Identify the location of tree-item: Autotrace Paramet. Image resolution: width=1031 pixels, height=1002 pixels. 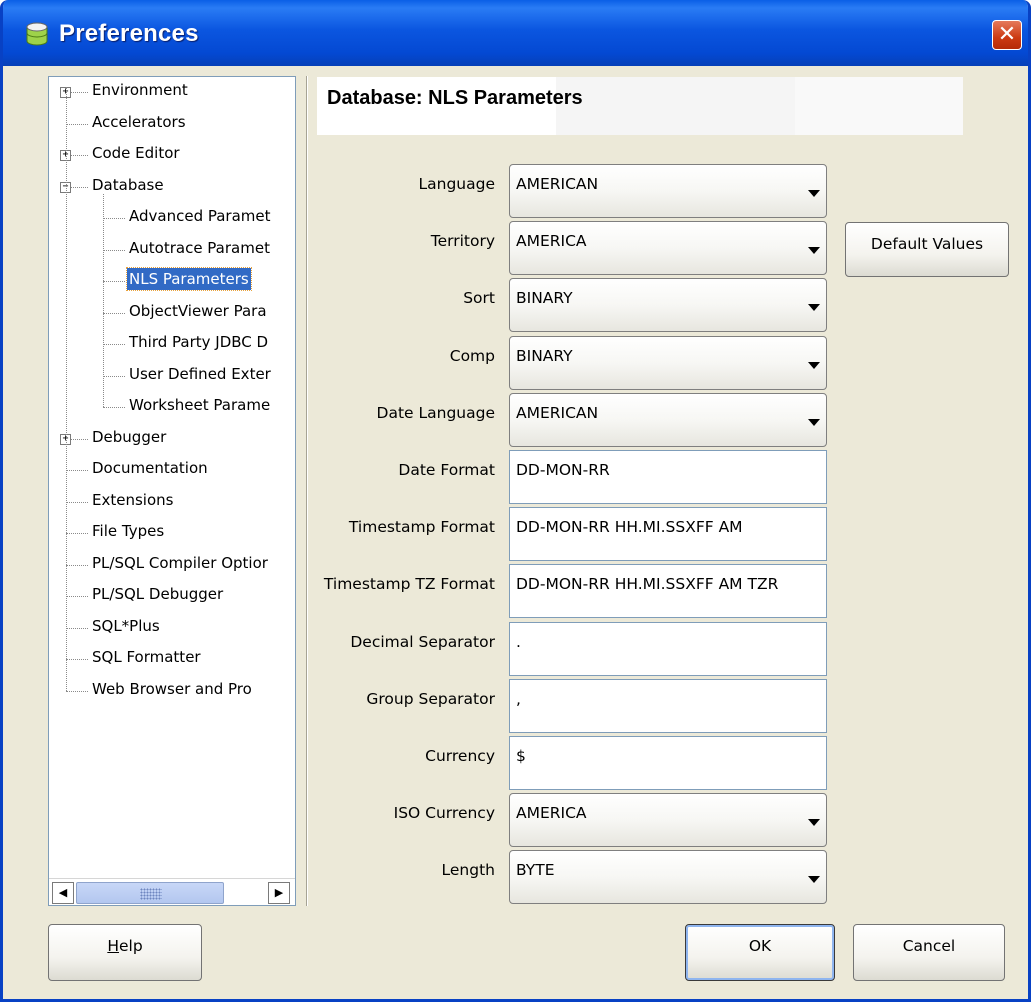
(172, 248).